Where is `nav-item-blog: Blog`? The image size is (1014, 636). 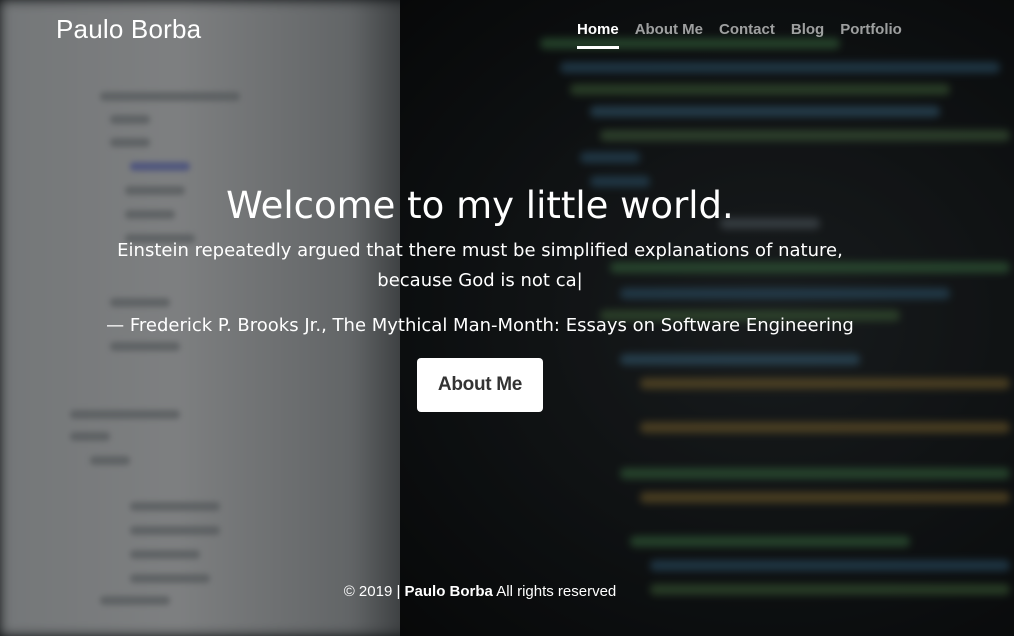 nav-item-blog: Blog is located at coordinates (807, 35).